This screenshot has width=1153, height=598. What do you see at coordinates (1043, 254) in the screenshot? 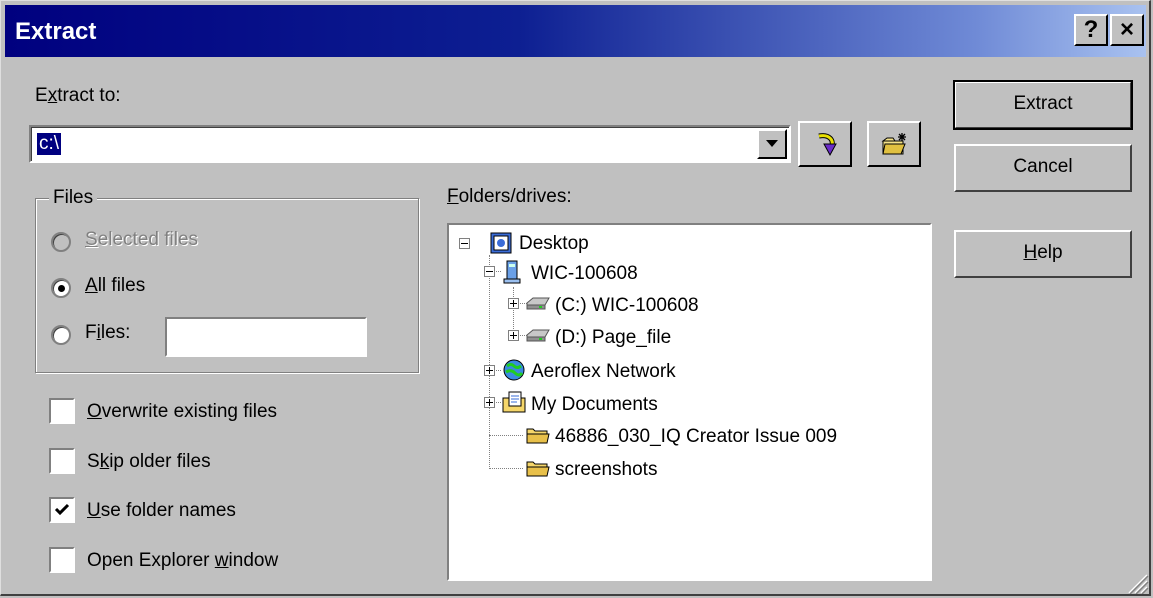
I see `help-button: Help` at bounding box center [1043, 254].